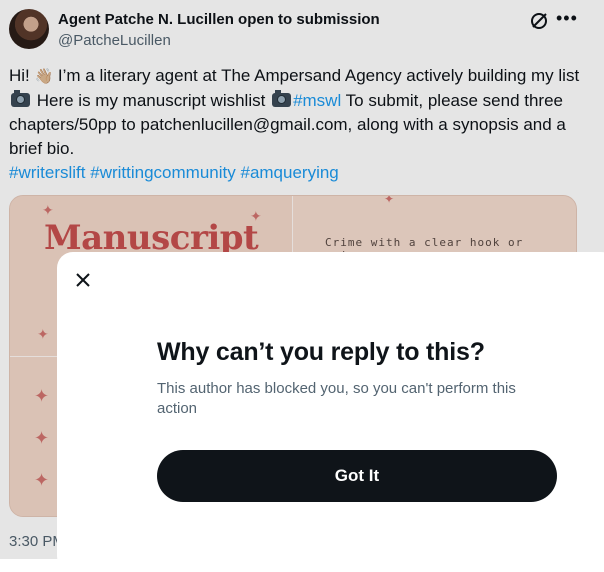  I want to click on dialog-title: Why can’t you reply to this?, so click(321, 352).